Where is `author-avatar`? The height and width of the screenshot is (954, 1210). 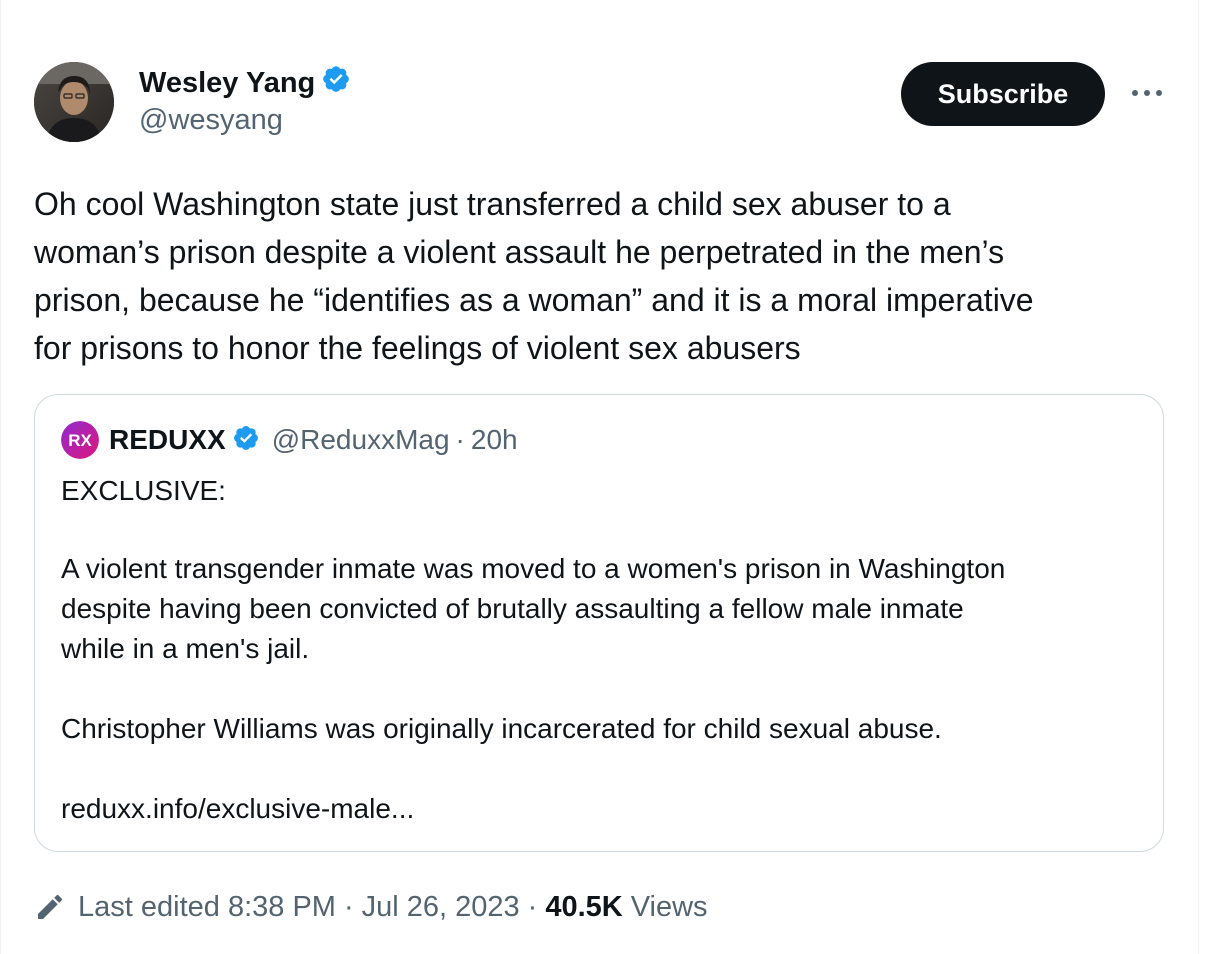
author-avatar is located at coordinates (74, 102).